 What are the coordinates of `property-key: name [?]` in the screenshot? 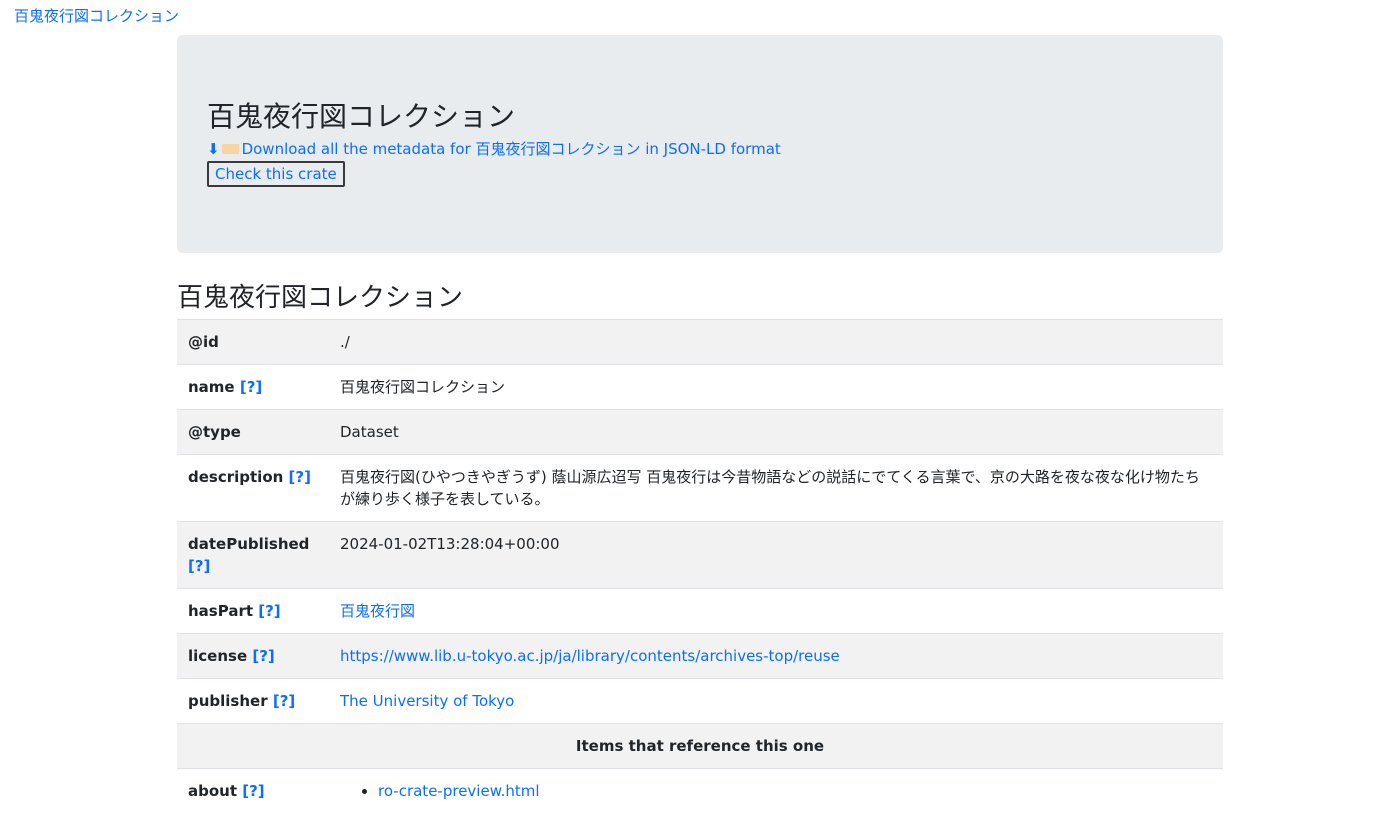 It's located at (253, 387).